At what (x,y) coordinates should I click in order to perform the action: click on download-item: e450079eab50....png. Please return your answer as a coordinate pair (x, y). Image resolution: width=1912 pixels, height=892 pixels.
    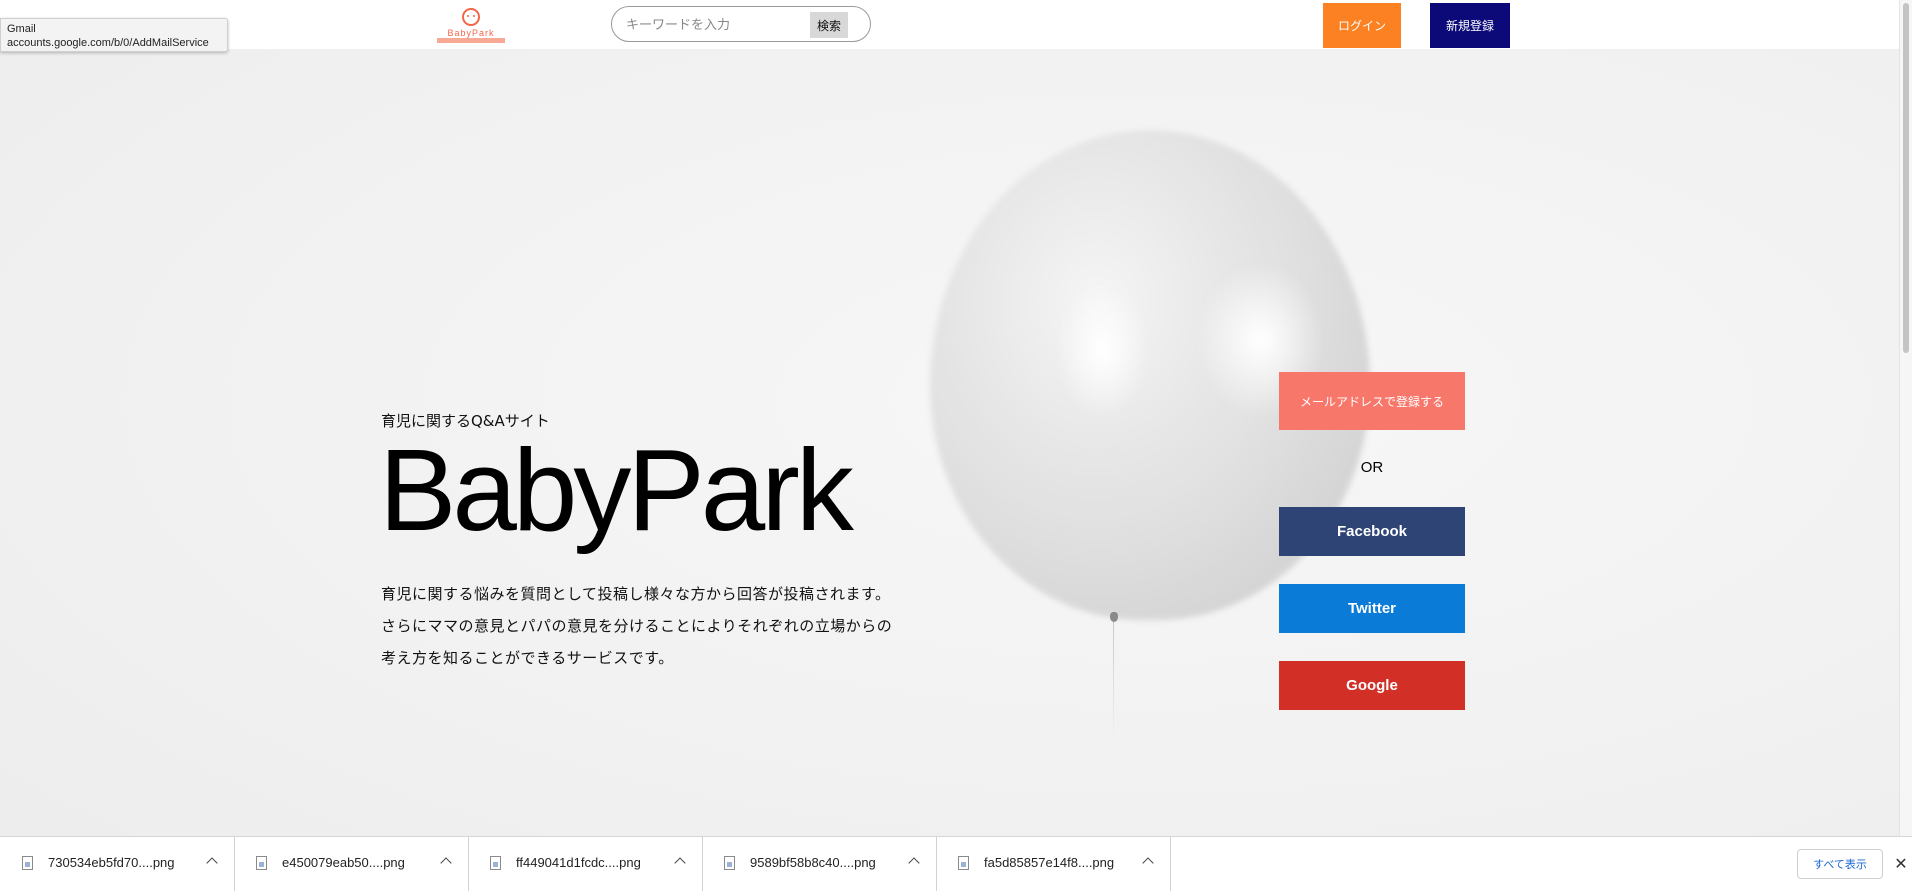
    Looking at the image, I should click on (351, 864).